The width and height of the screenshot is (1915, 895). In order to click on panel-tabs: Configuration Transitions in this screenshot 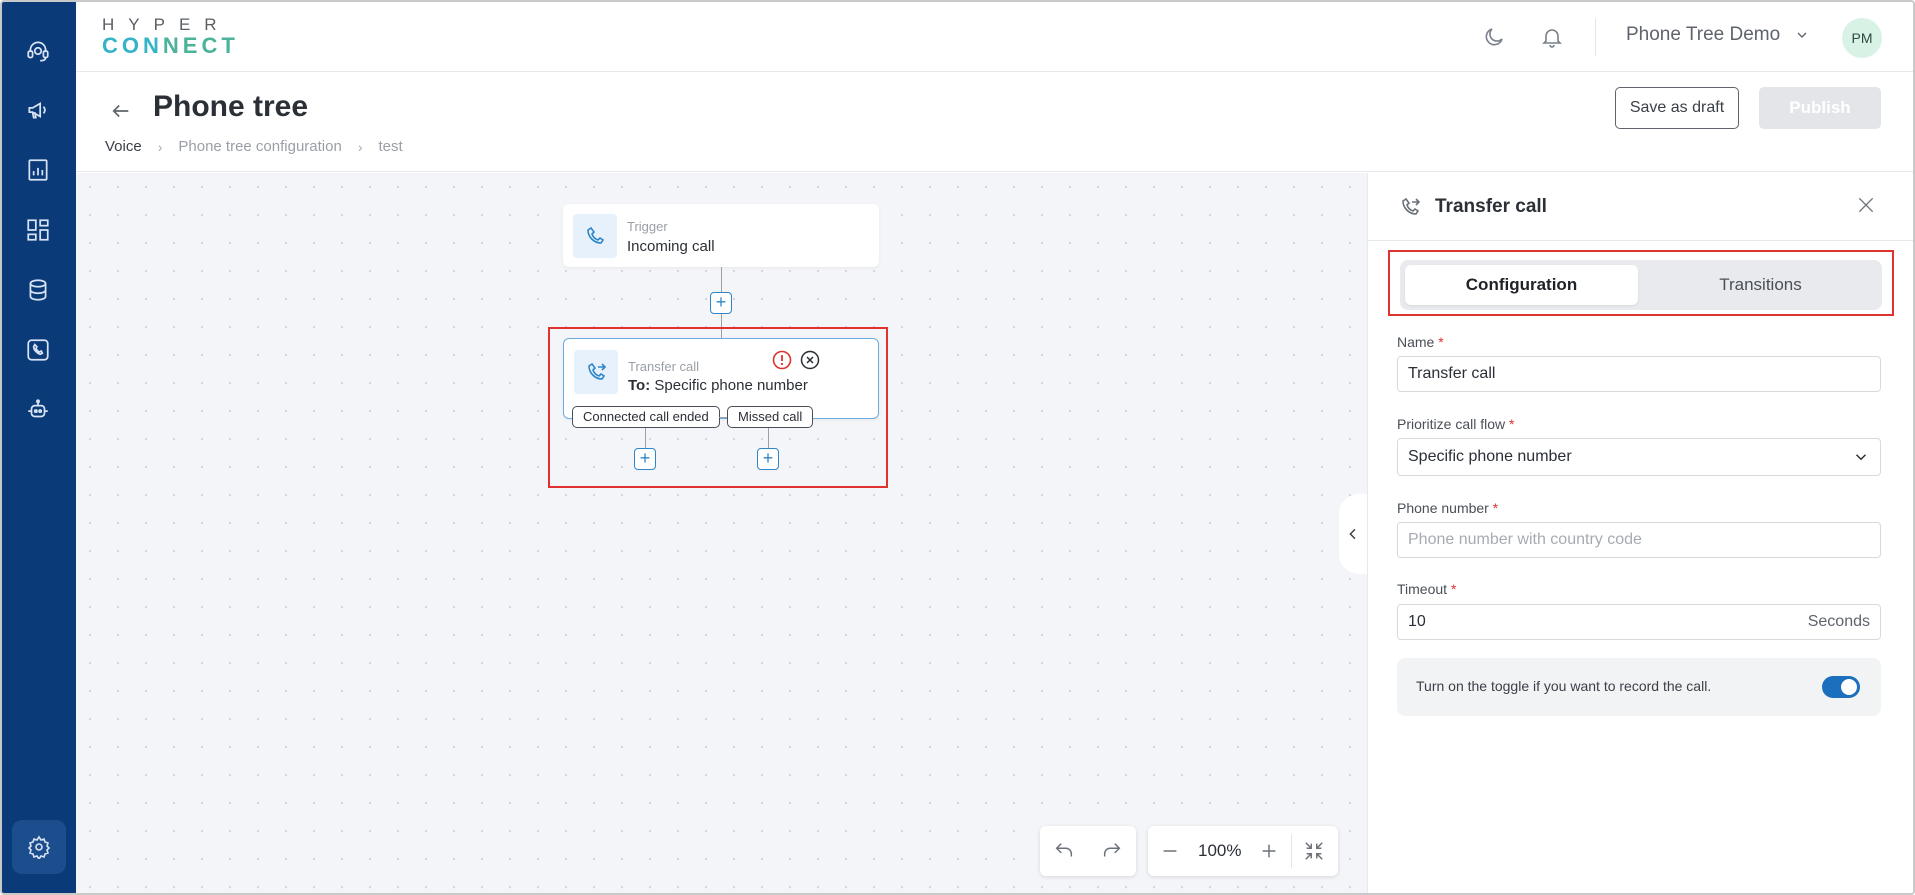, I will do `click(1641, 285)`.